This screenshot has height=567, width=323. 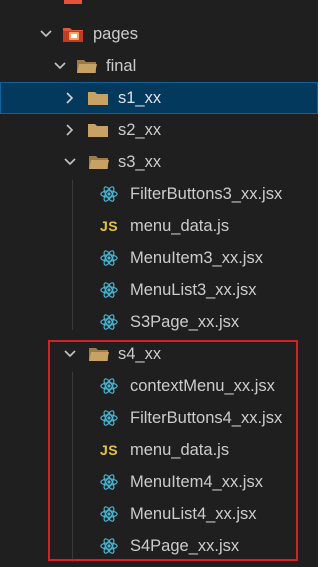 What do you see at coordinates (196, 481) in the screenshot?
I see `tree-item-label: MenuItem4_xx.jsx` at bounding box center [196, 481].